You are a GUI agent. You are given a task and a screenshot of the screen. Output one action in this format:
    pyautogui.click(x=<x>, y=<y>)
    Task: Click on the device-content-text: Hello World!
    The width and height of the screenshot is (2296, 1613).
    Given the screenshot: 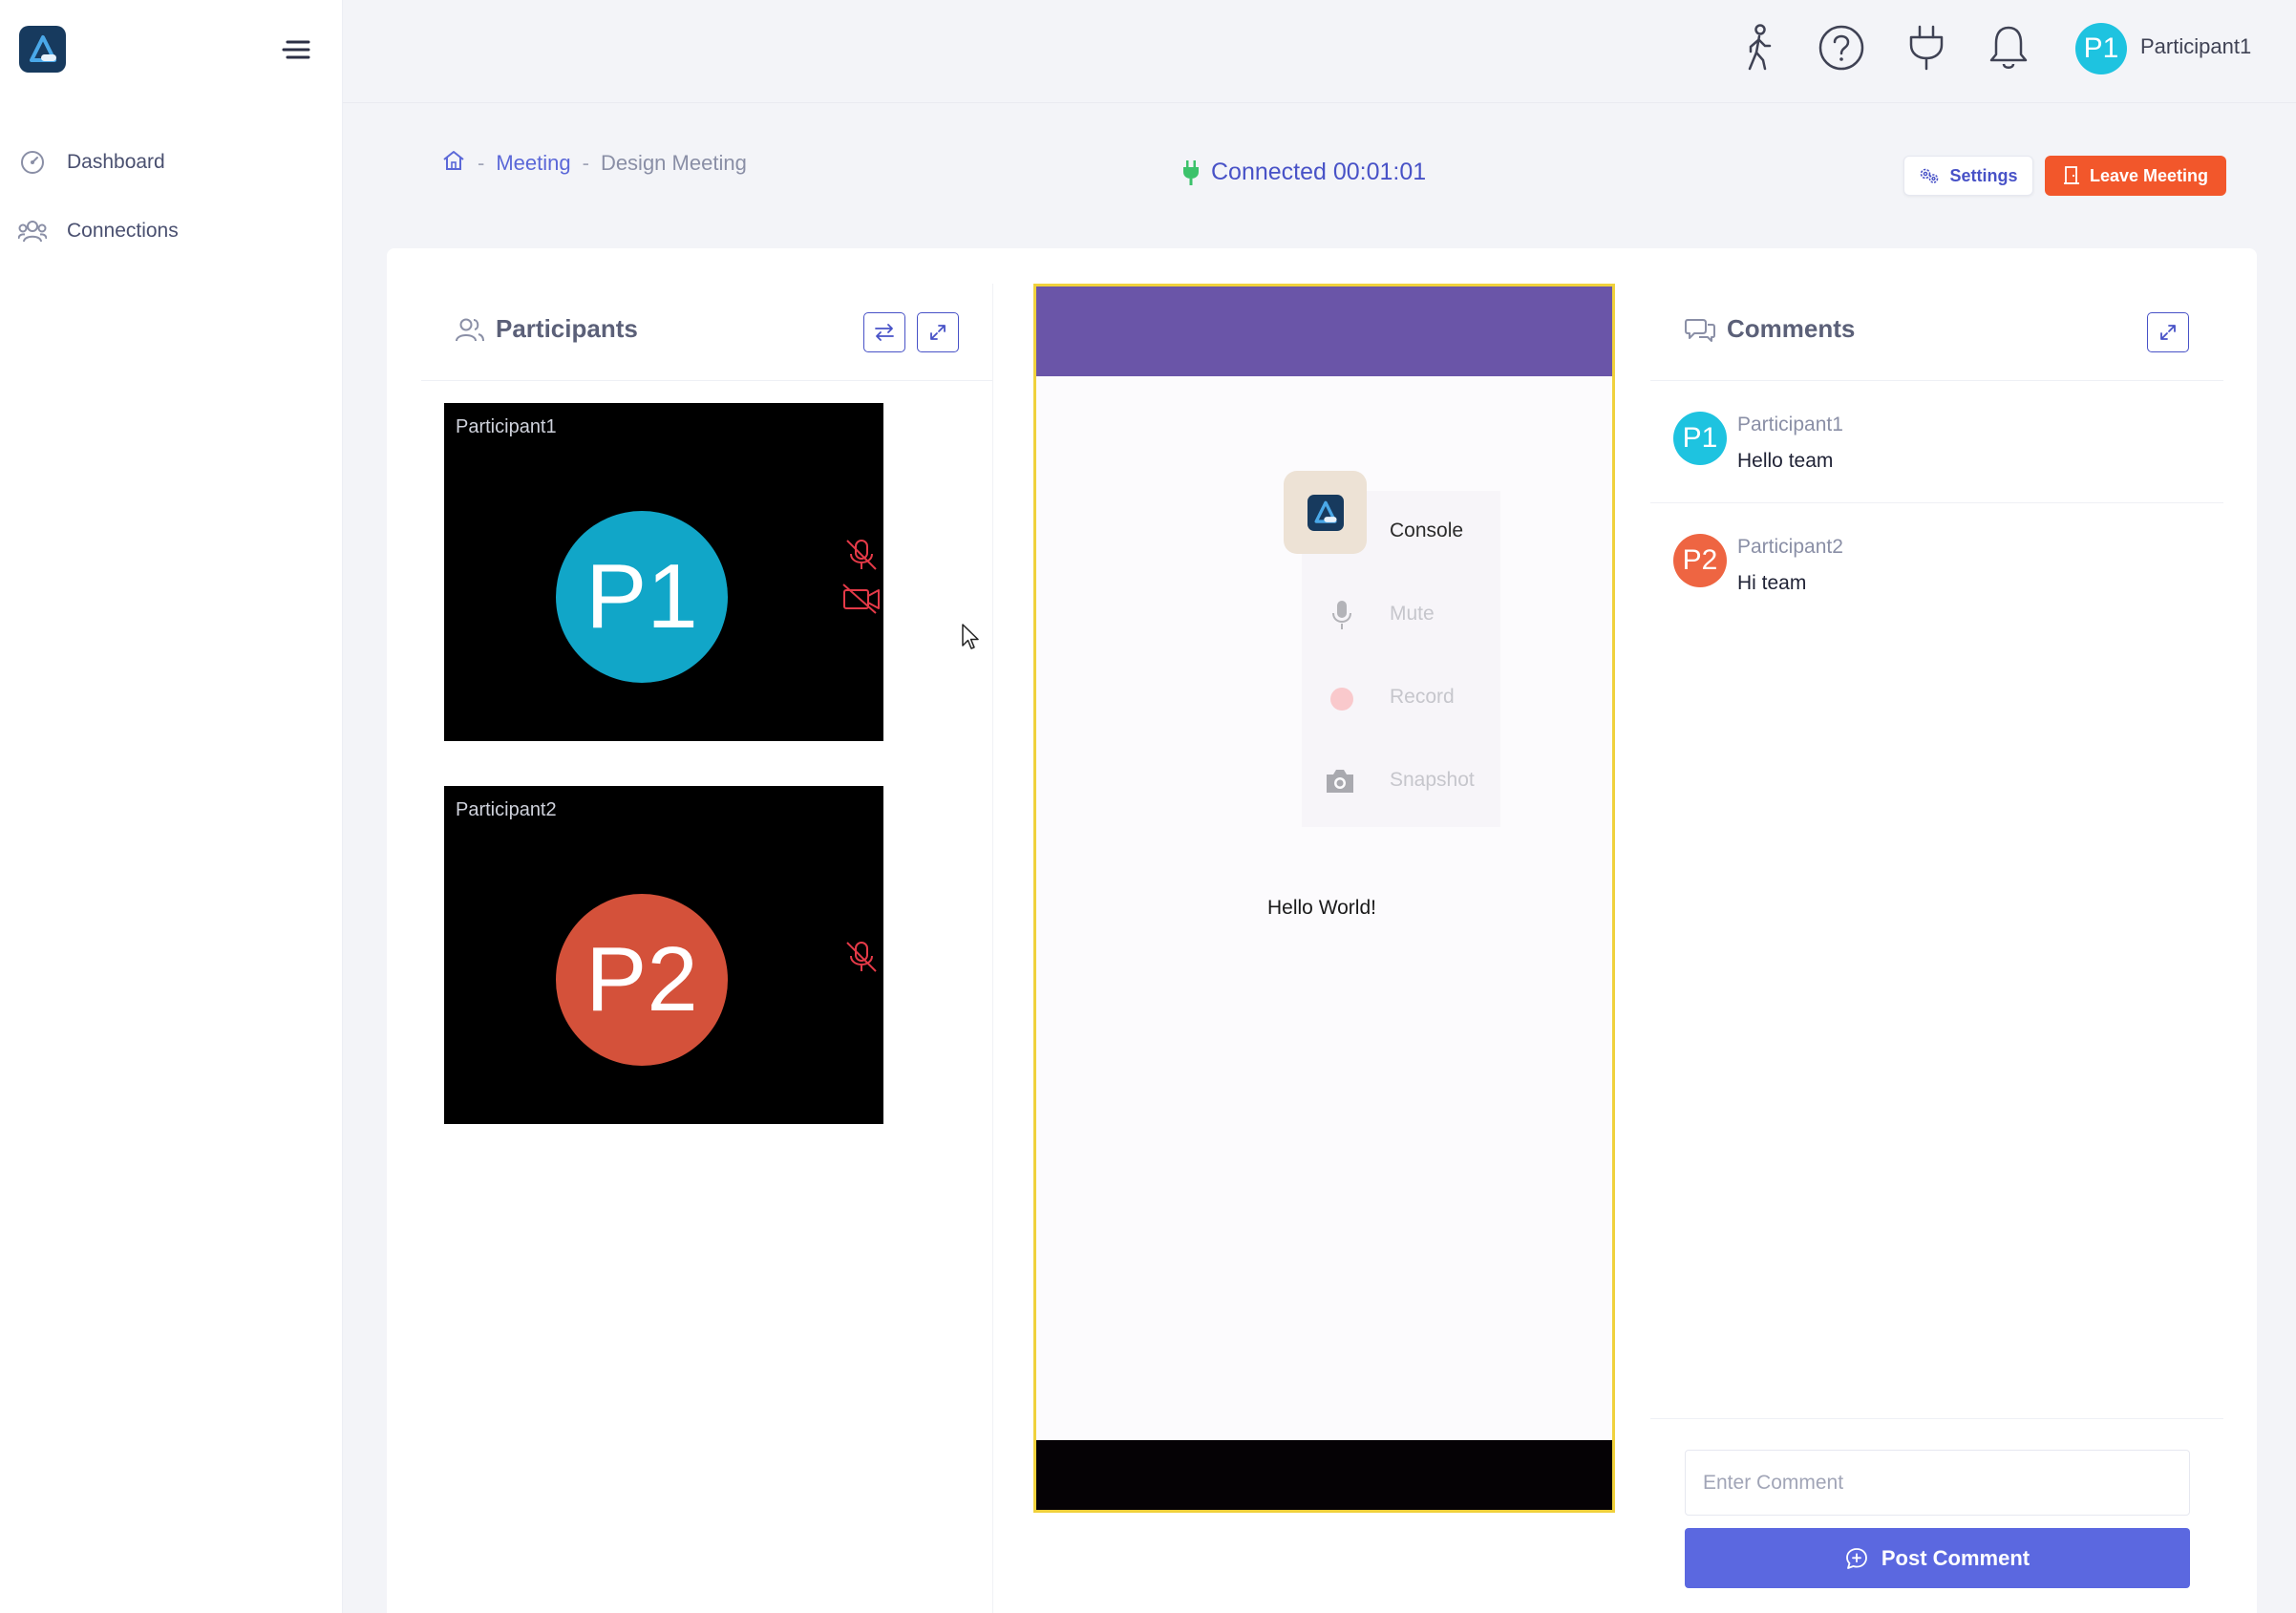 What is the action you would take?
    pyautogui.click(x=1321, y=908)
    